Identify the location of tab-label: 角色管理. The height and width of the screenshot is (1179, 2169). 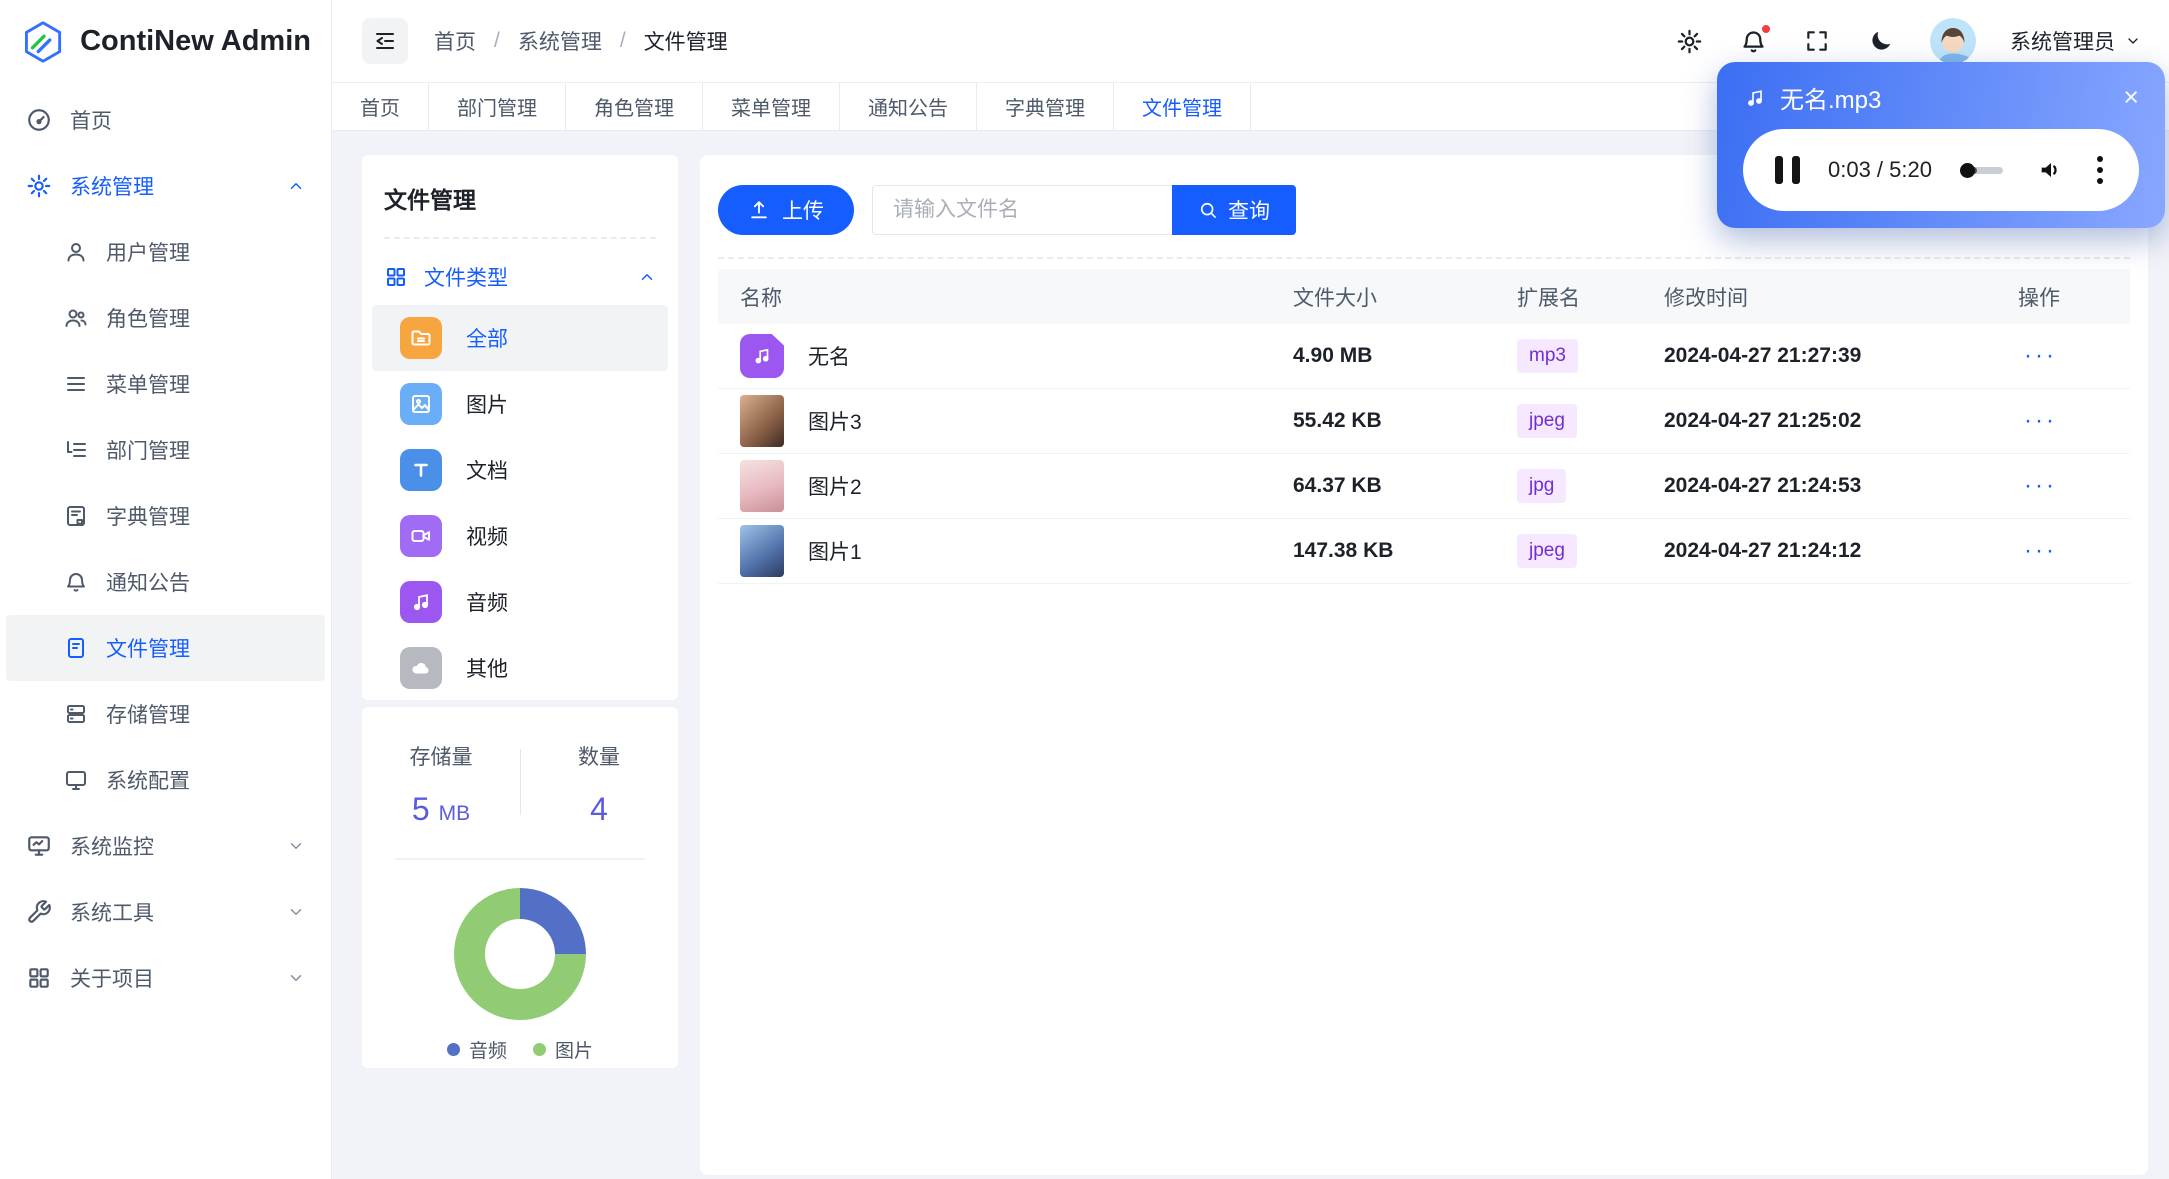
(634, 109).